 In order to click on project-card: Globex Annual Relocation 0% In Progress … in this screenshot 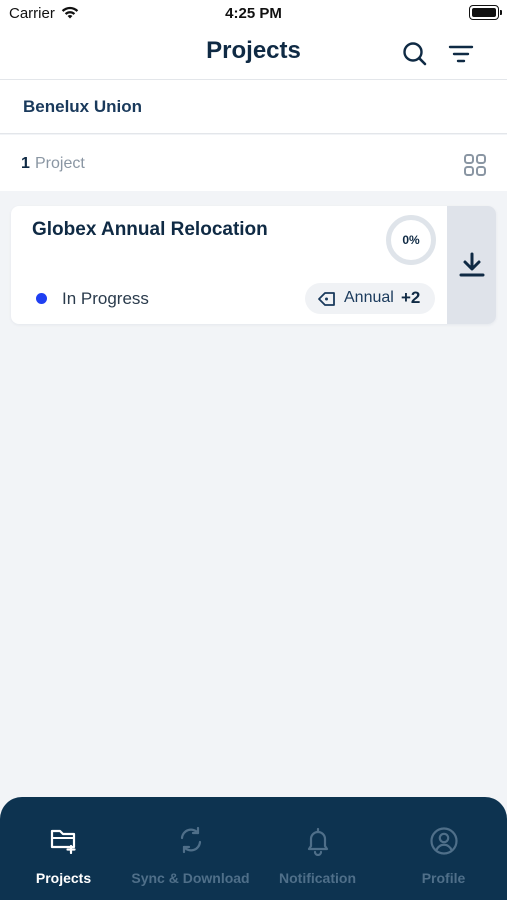, I will do `click(253, 265)`.